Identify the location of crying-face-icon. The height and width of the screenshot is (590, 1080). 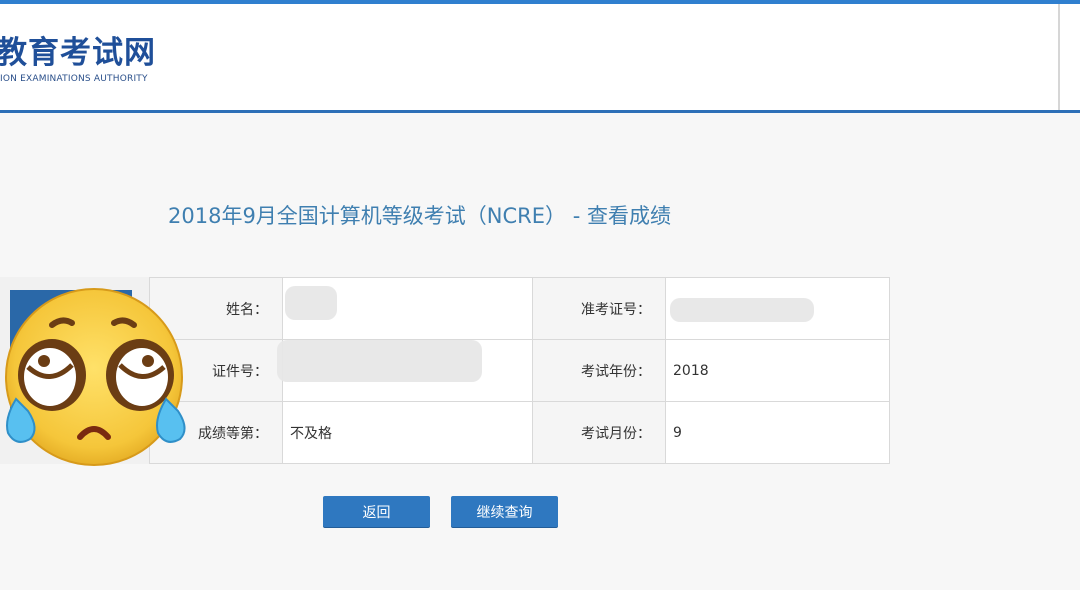
(95, 377).